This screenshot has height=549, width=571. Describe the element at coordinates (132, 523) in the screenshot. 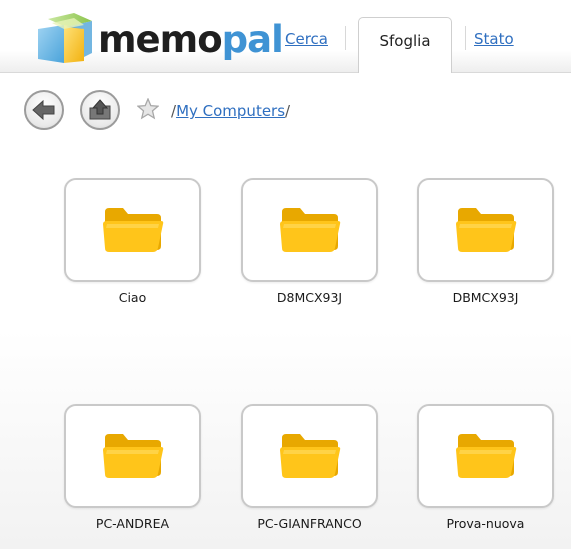

I see `folder-label: PC-ANDREA` at that location.